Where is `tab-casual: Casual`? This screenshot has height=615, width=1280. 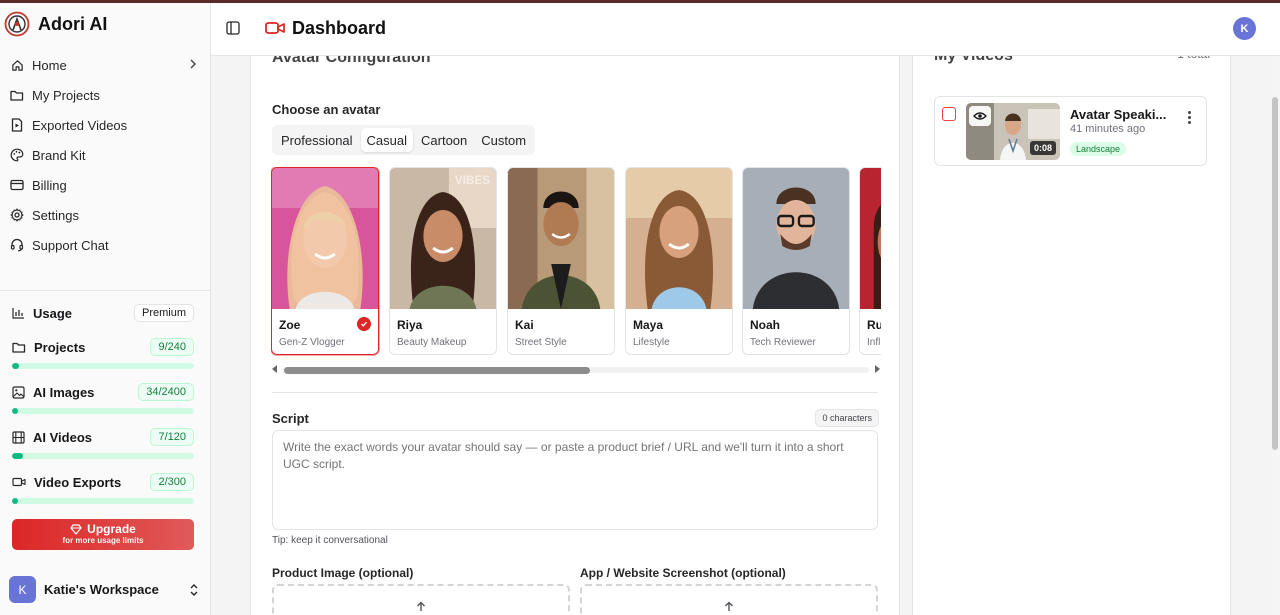 tab-casual: Casual is located at coordinates (387, 140).